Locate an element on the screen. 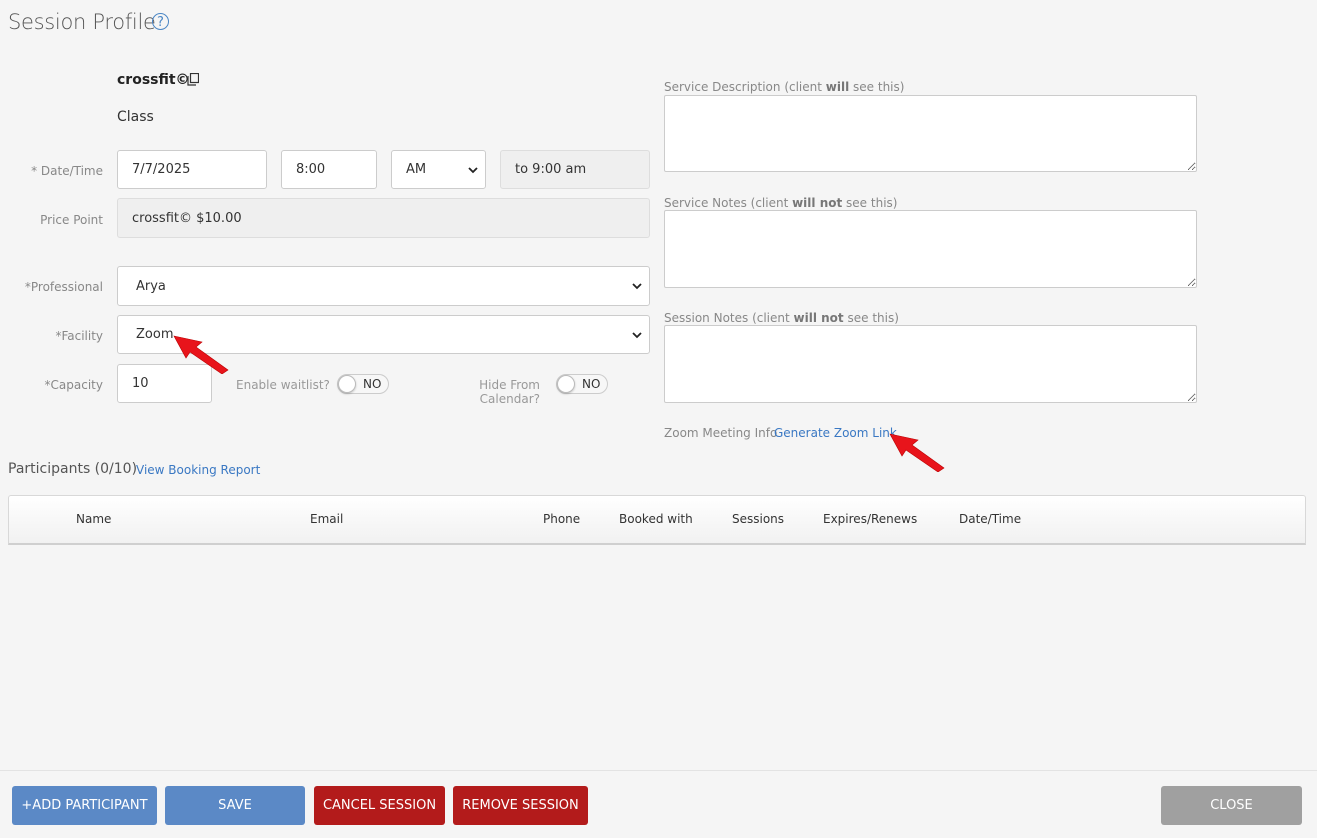 The height and width of the screenshot is (838, 1317). capacity-label: *Capacity is located at coordinates (73, 385).